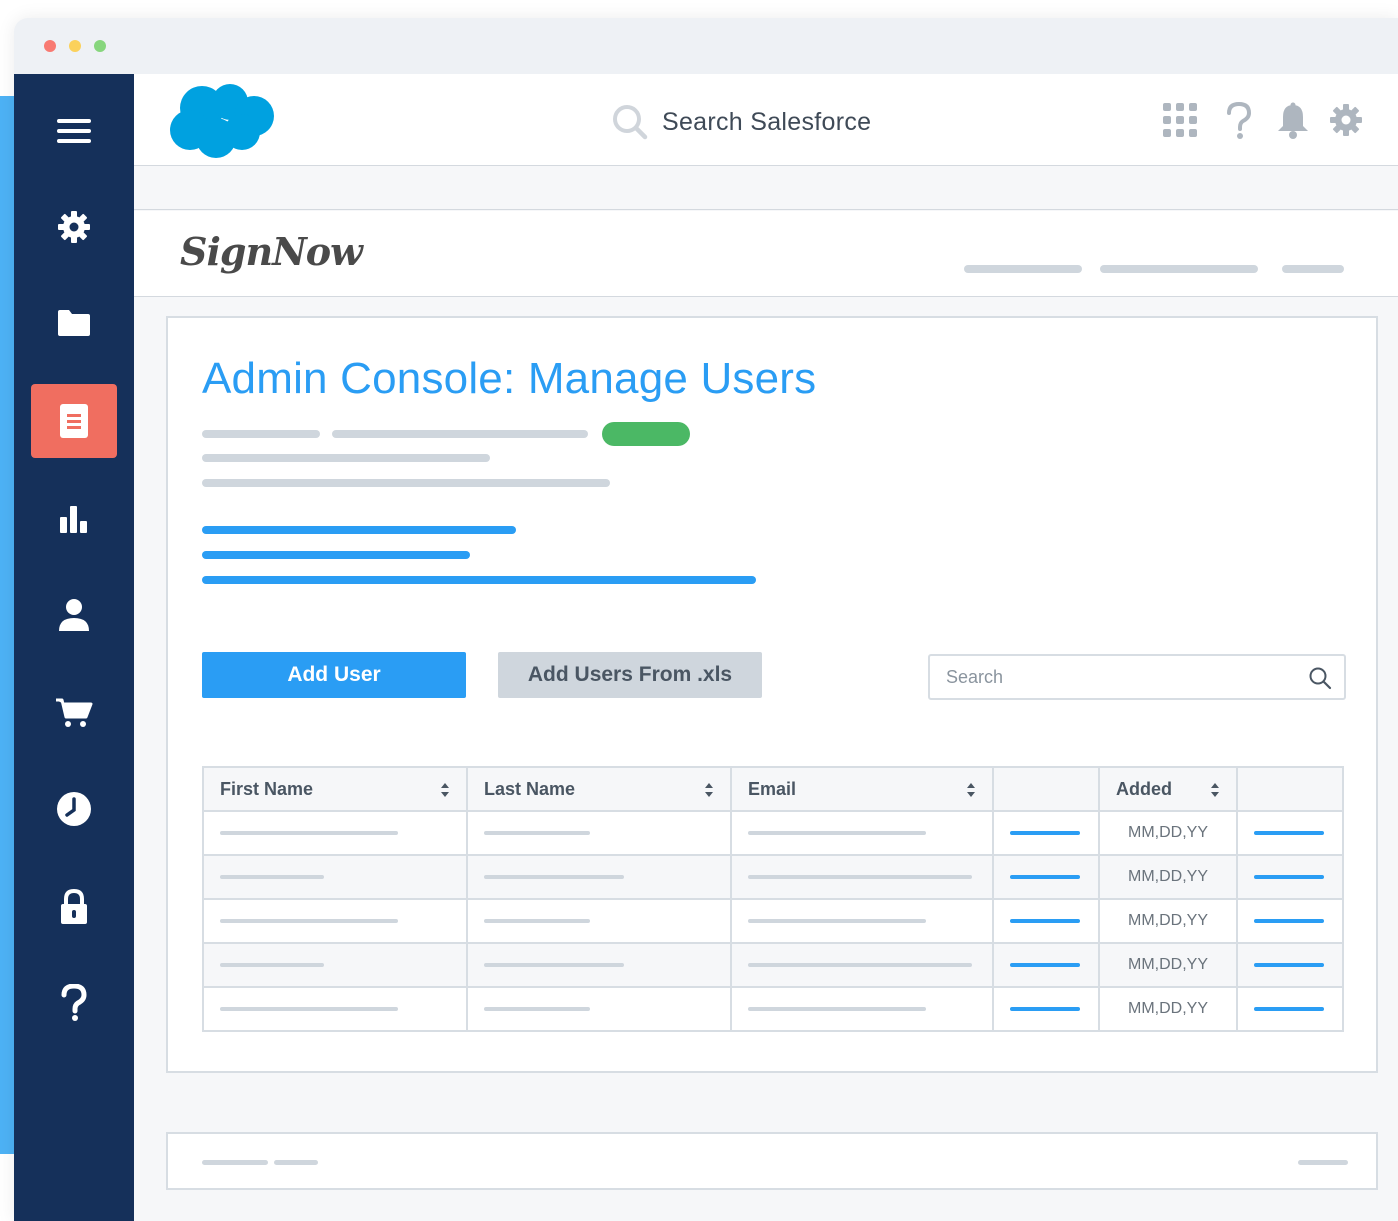  I want to click on sidebar-item-history, so click(74, 809).